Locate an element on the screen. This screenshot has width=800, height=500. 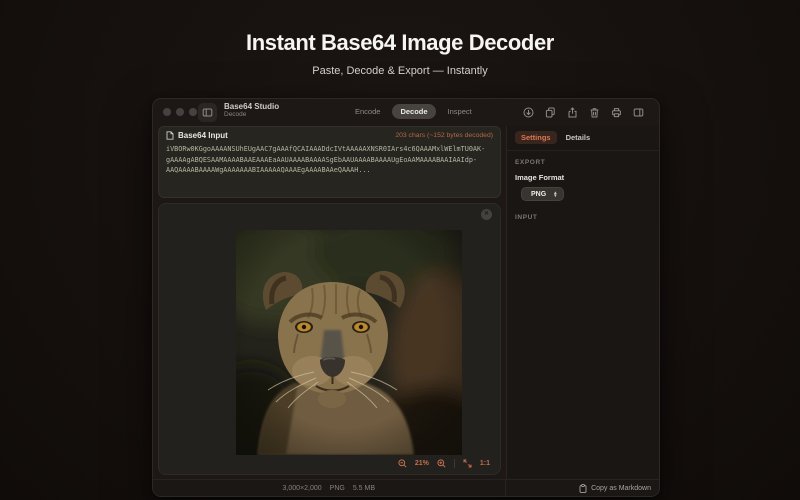
traffic-lights is located at coordinates (180, 112).